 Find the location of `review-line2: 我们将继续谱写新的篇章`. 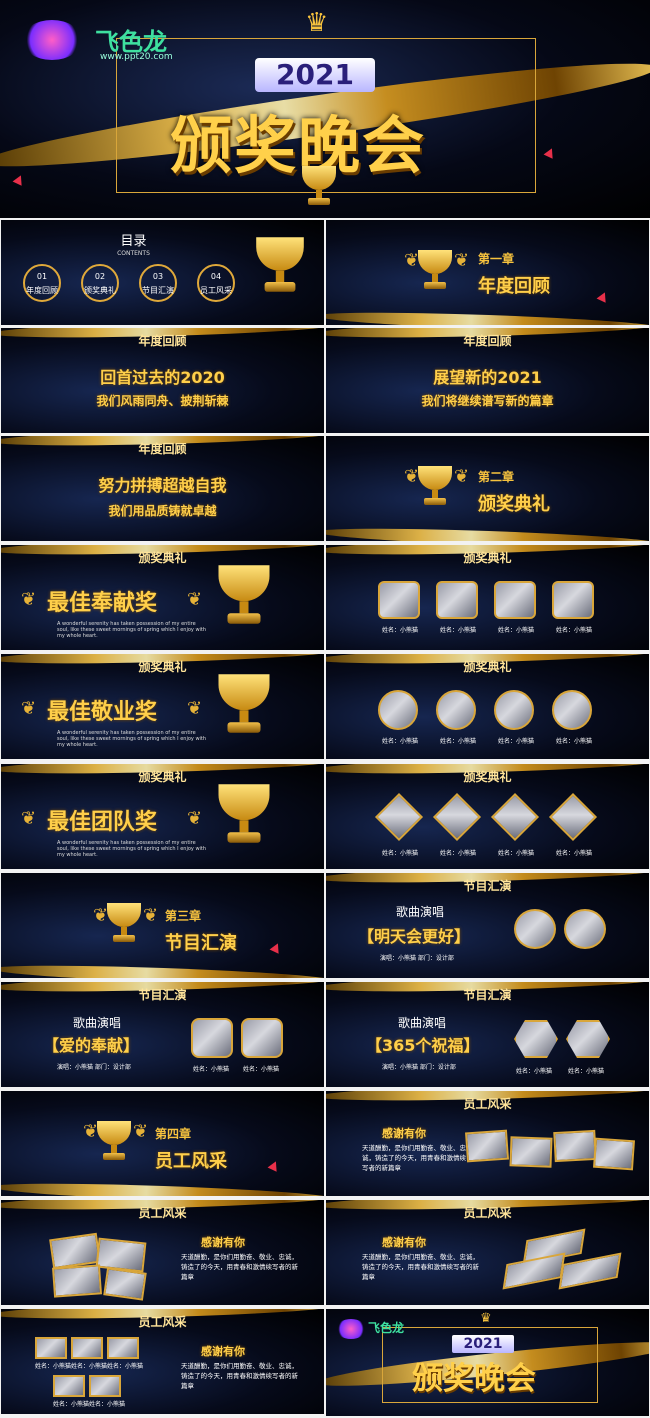

review-line2: 我们将继续谱写新的篇章 is located at coordinates (487, 401).